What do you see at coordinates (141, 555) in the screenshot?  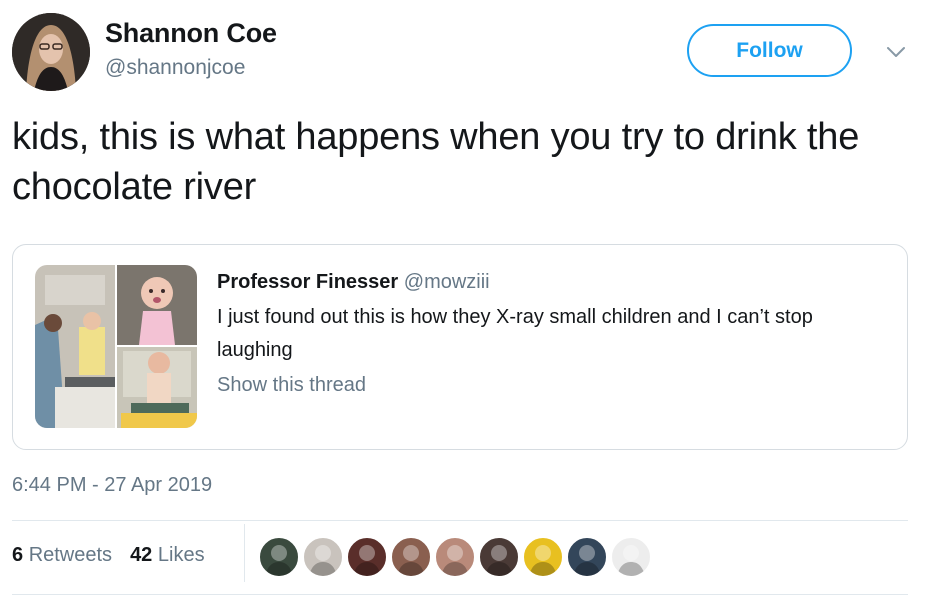 I see `likes-count: 42` at bounding box center [141, 555].